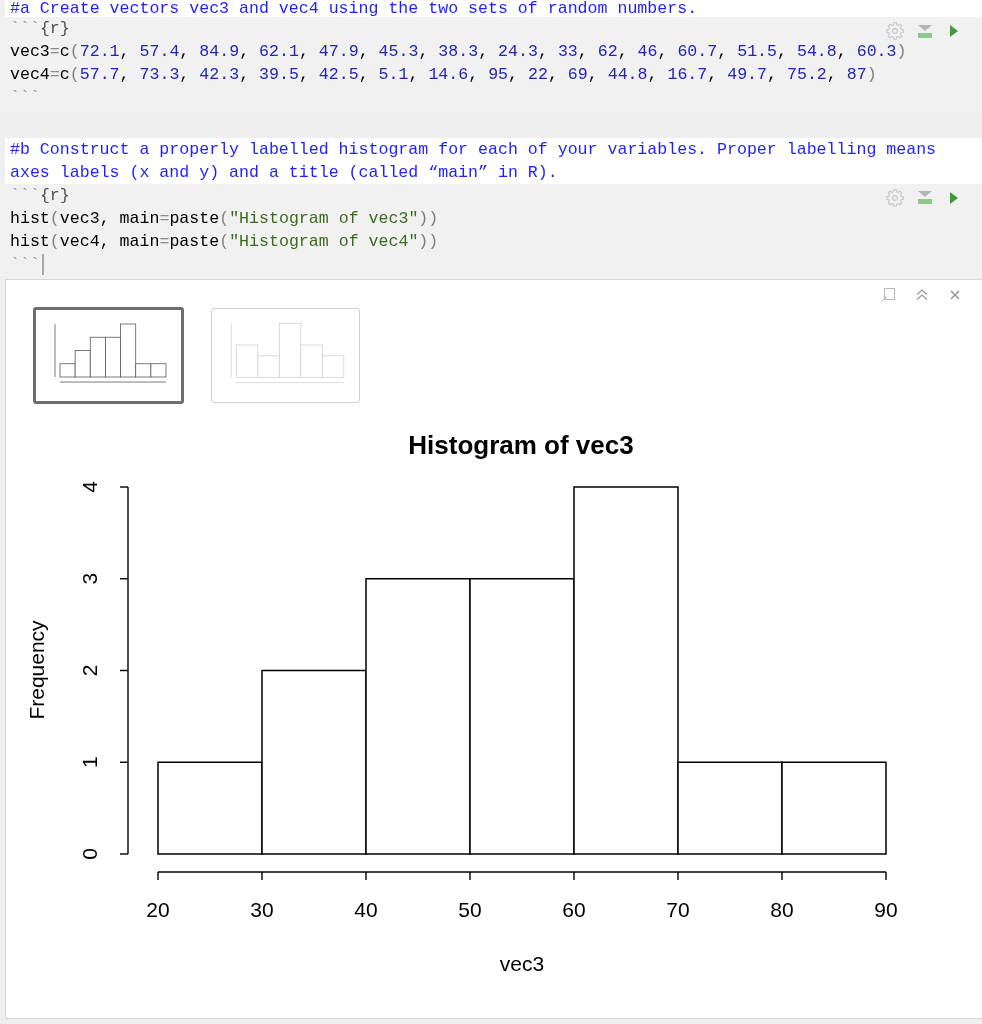 This screenshot has height=1024, width=982. Describe the element at coordinates (55, 350) in the screenshot. I see `thumbnail-axis` at that location.